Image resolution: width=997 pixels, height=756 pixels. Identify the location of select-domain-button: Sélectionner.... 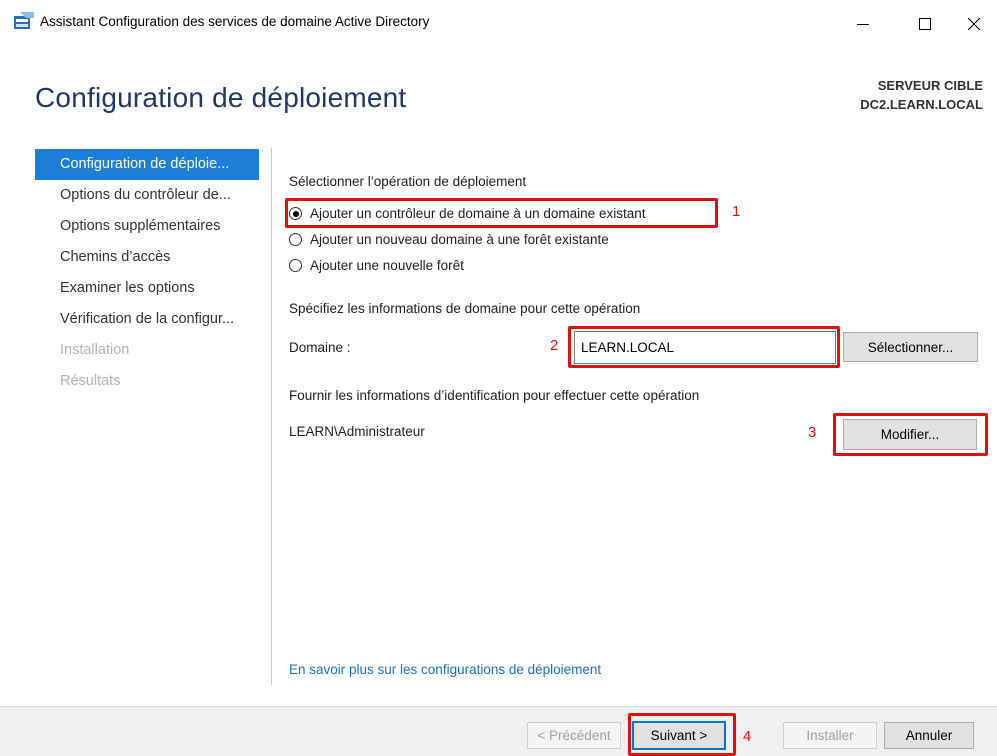
(910, 347).